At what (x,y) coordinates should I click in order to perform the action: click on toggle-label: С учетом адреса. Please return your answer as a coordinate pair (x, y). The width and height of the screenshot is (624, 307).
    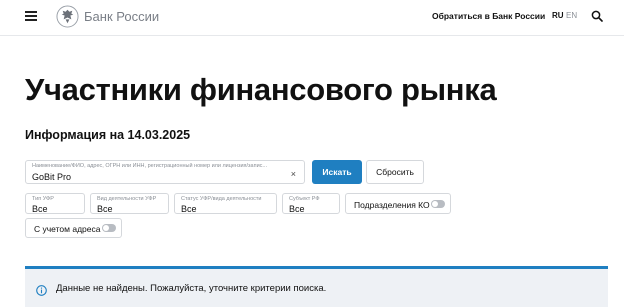
    Looking at the image, I should click on (67, 229).